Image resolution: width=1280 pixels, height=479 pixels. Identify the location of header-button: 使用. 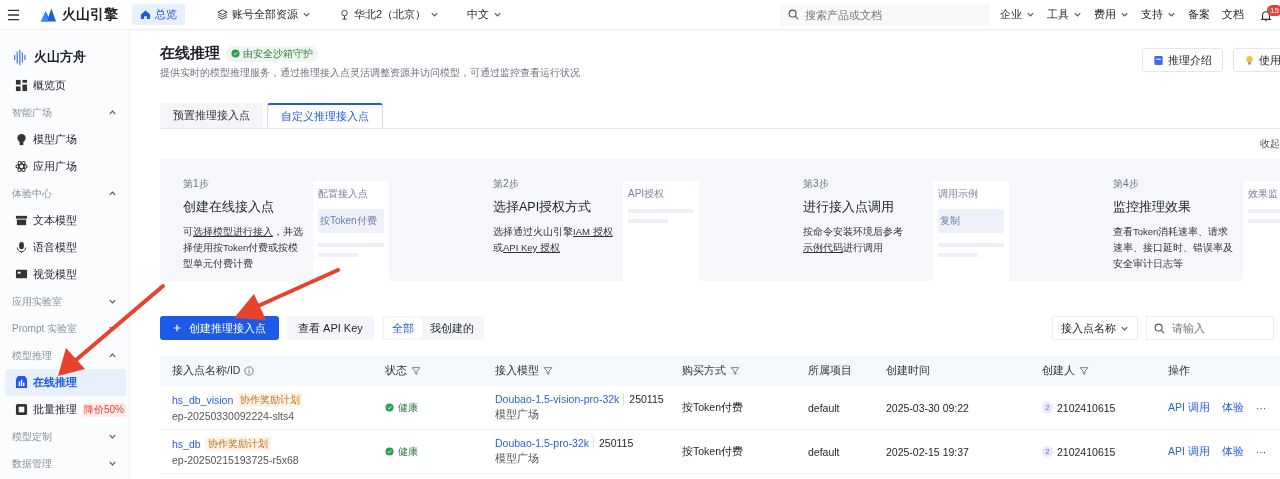
(1256, 60).